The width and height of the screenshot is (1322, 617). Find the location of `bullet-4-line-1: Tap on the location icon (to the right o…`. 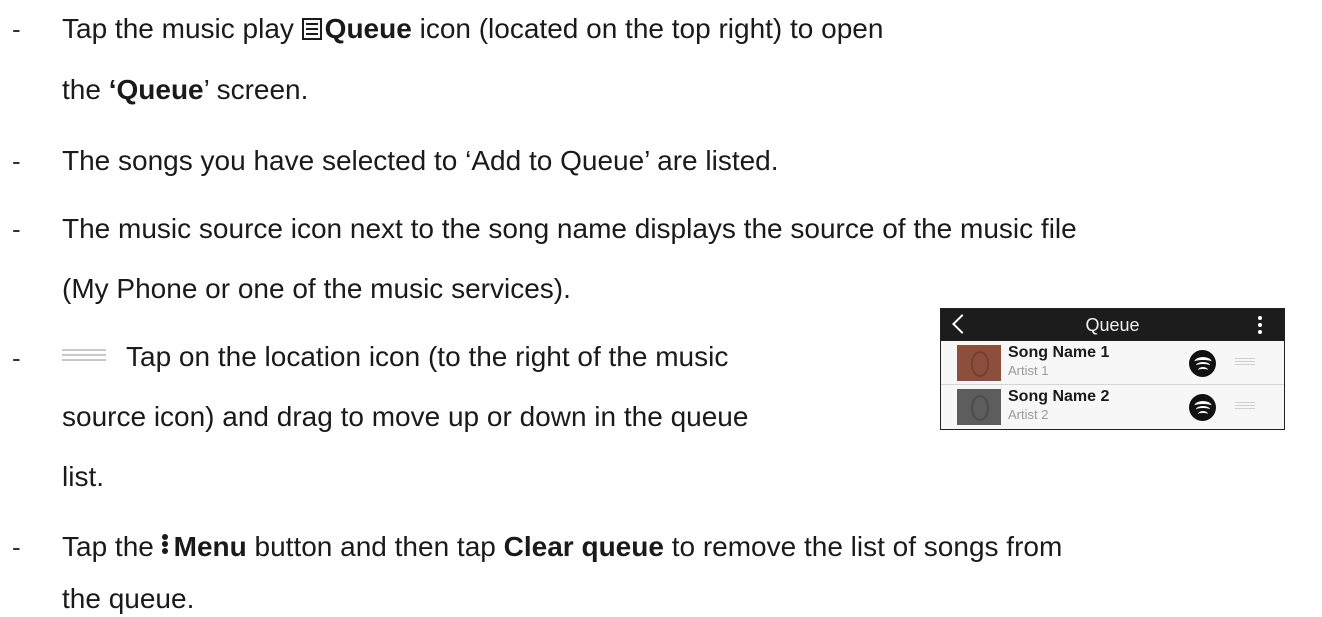

bullet-4-line-1: Tap on the location icon (to the right o… is located at coordinates (395, 357).